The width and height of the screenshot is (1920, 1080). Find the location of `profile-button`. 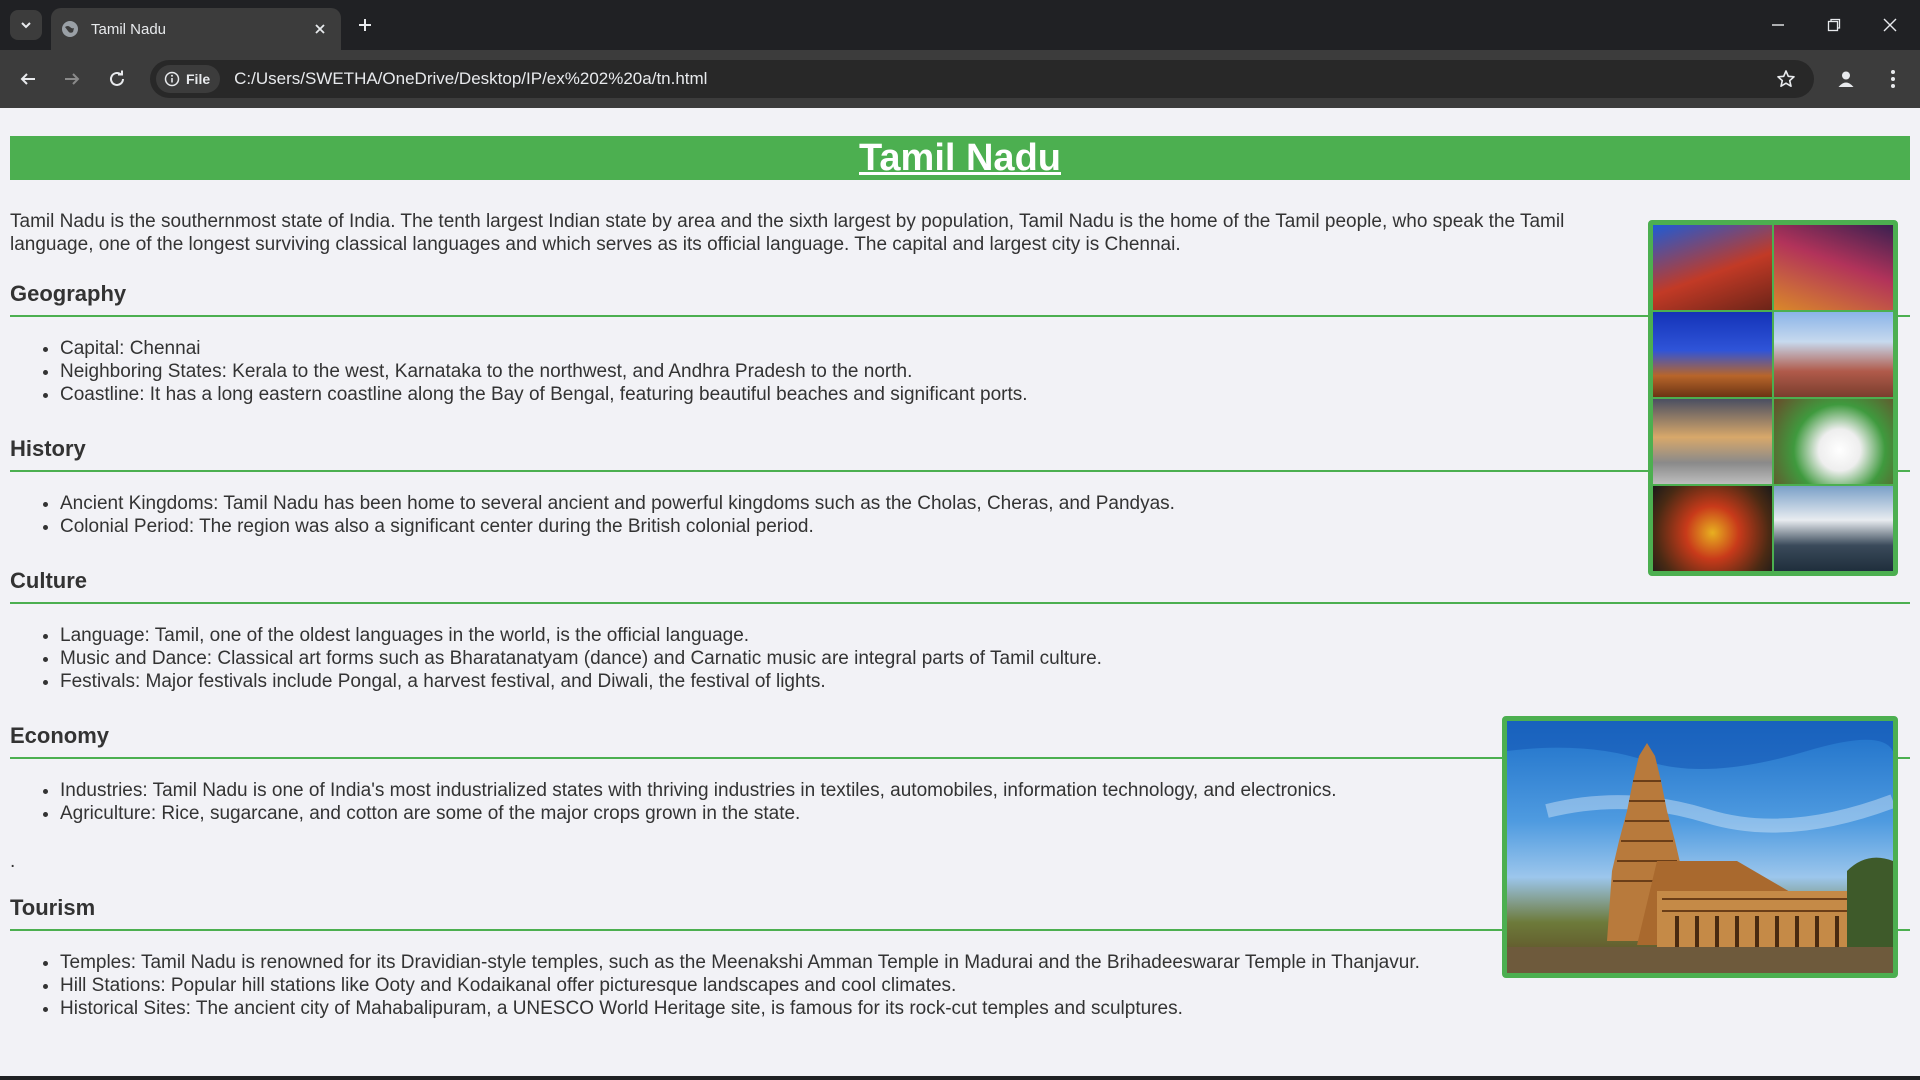

profile-button is located at coordinates (1846, 79).